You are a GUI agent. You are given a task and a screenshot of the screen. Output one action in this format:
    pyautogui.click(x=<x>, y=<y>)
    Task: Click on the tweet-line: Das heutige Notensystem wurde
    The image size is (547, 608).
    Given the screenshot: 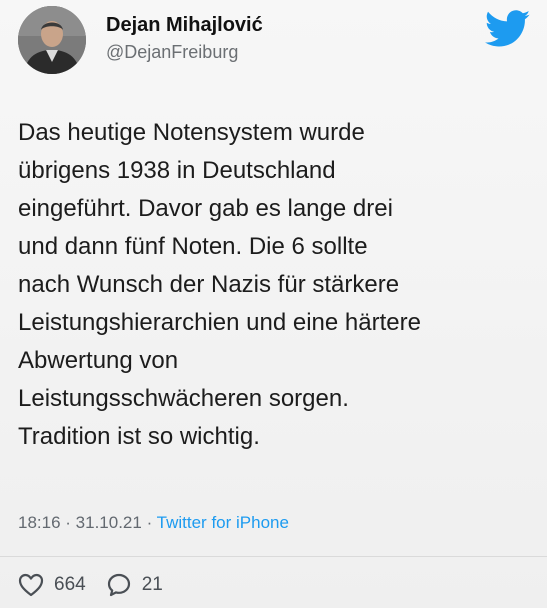 What is the action you would take?
    pyautogui.click(x=191, y=132)
    